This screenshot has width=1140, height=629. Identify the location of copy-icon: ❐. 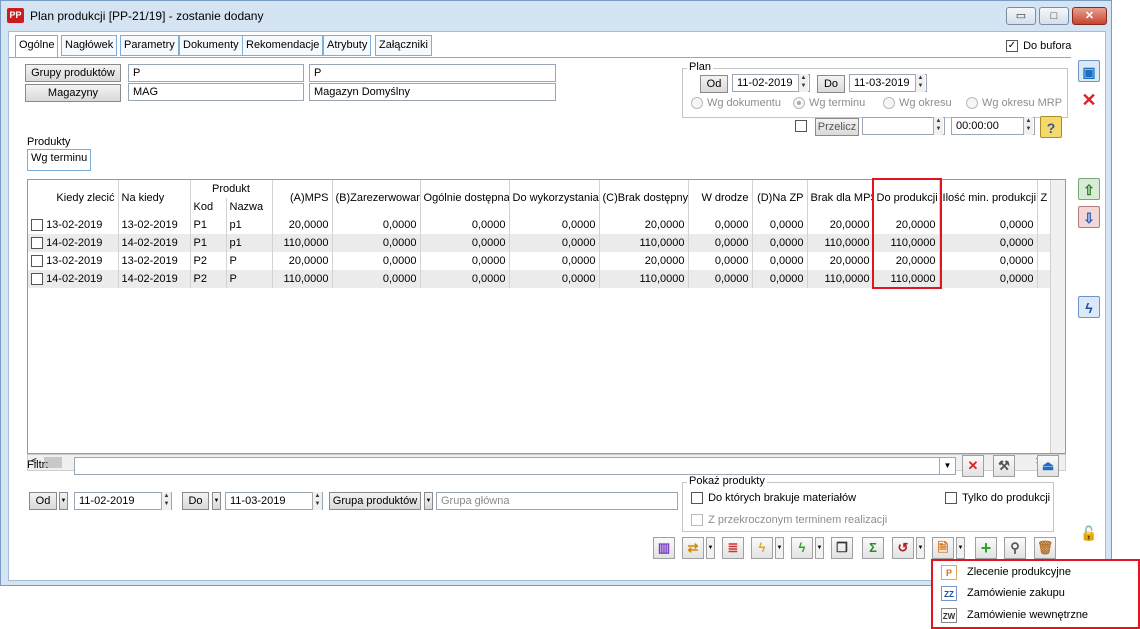
(842, 548).